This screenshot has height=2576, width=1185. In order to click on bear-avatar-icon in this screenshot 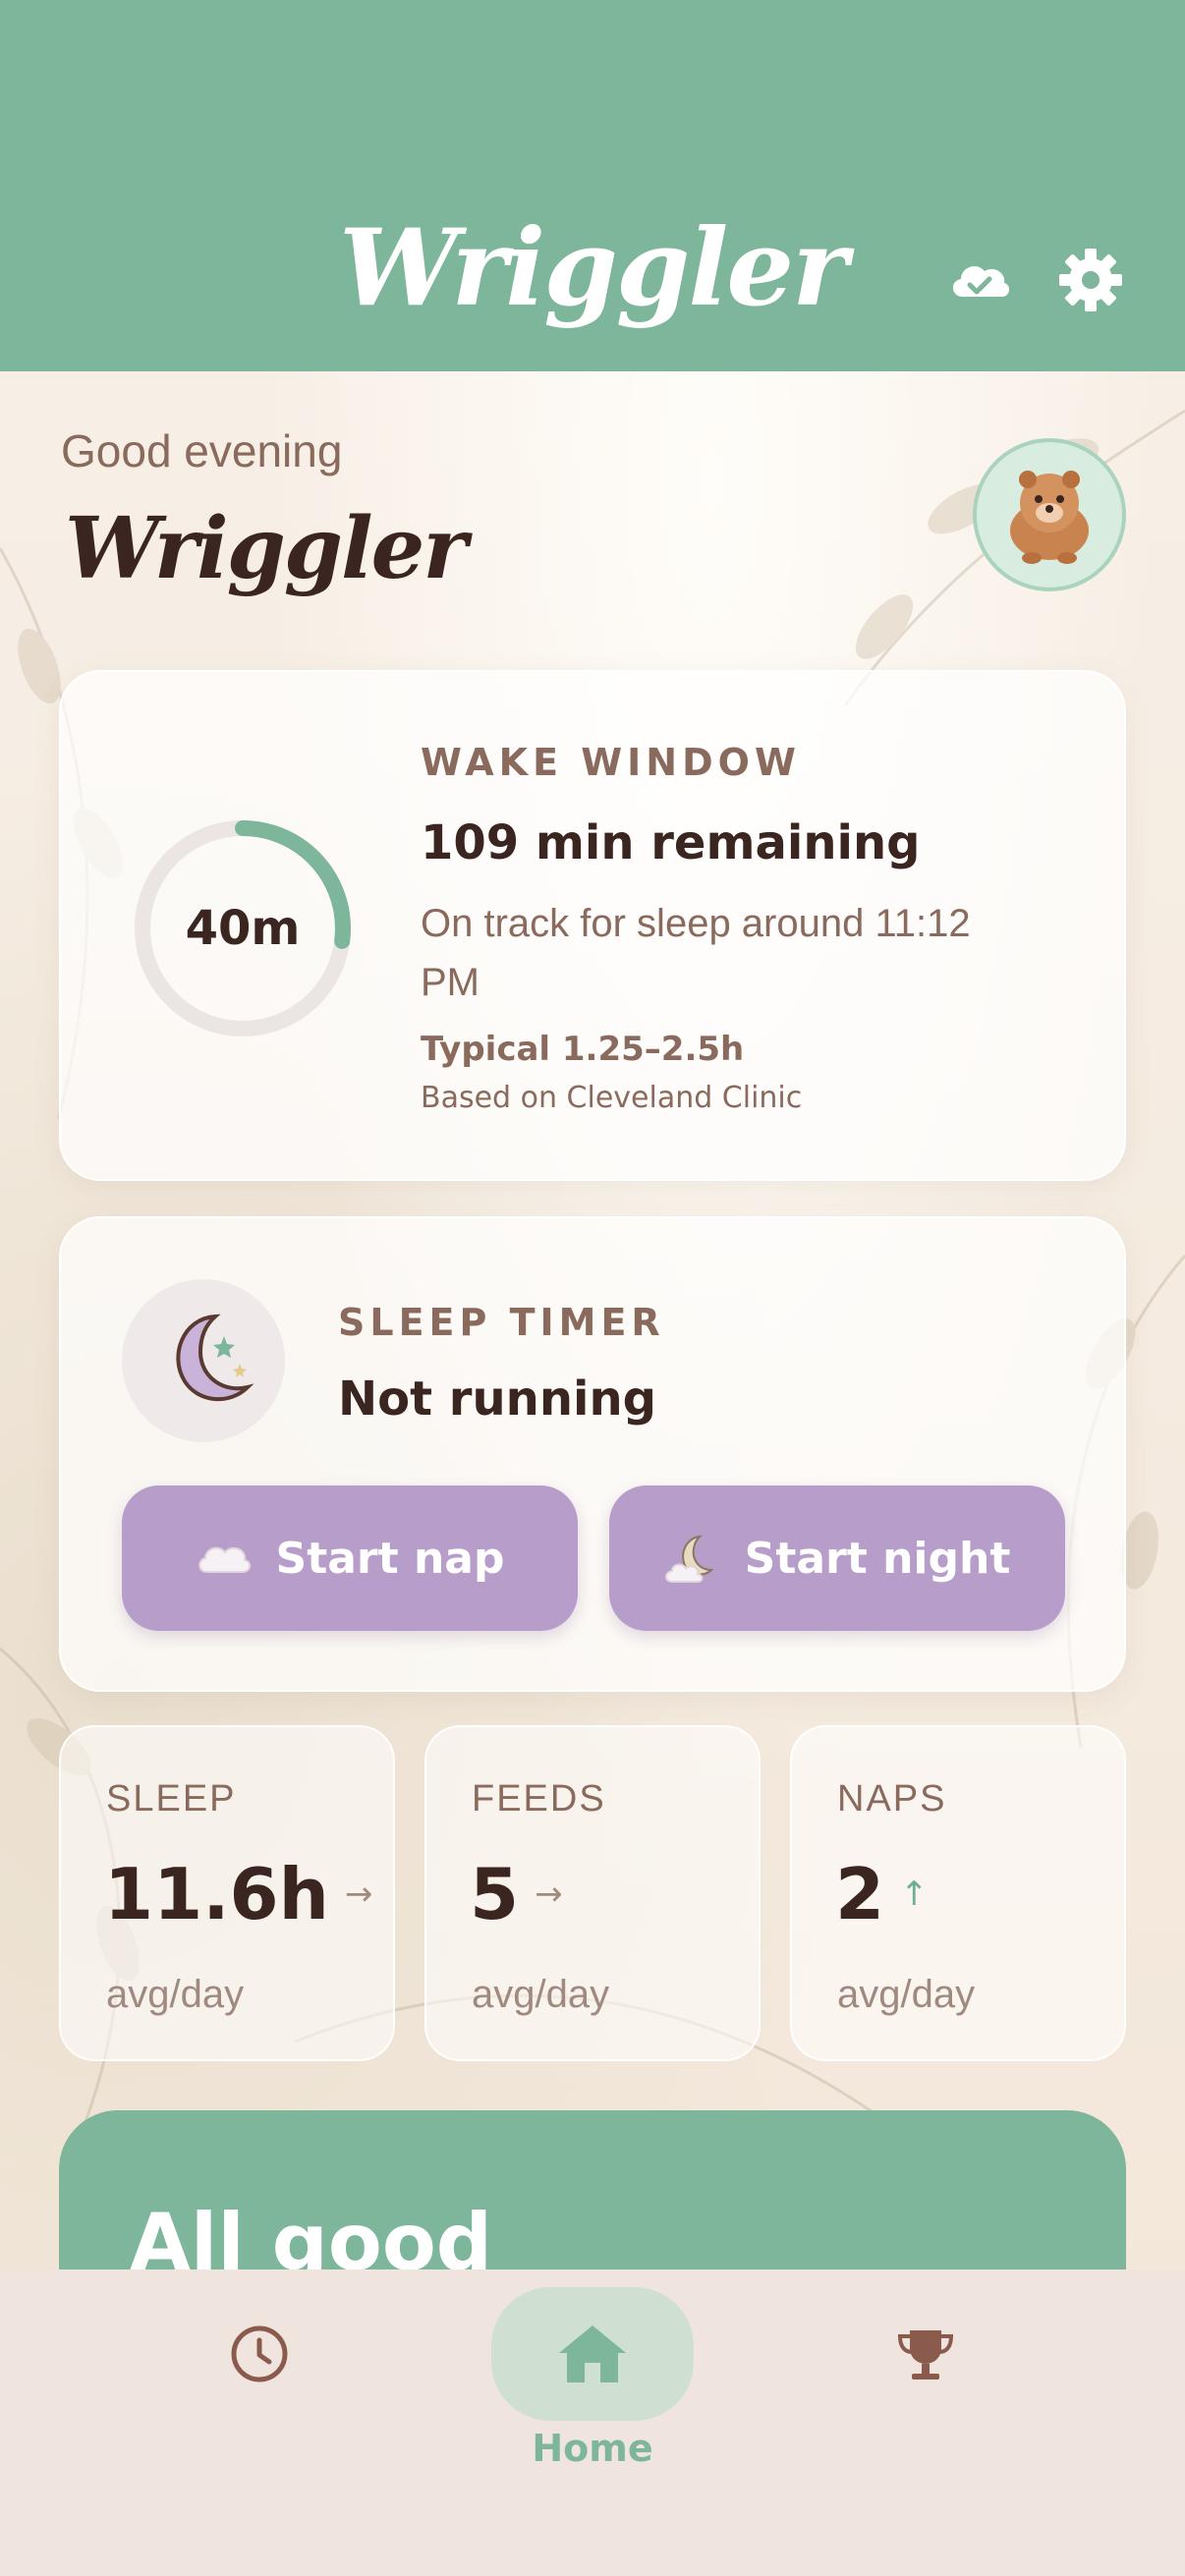, I will do `click(1049, 517)`.